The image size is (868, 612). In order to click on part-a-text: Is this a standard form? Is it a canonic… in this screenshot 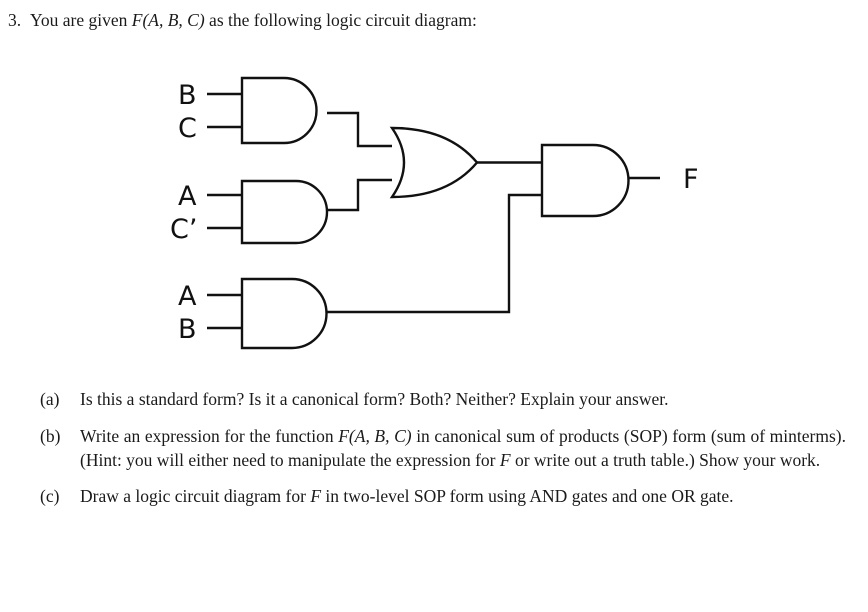, I will do `click(374, 399)`.